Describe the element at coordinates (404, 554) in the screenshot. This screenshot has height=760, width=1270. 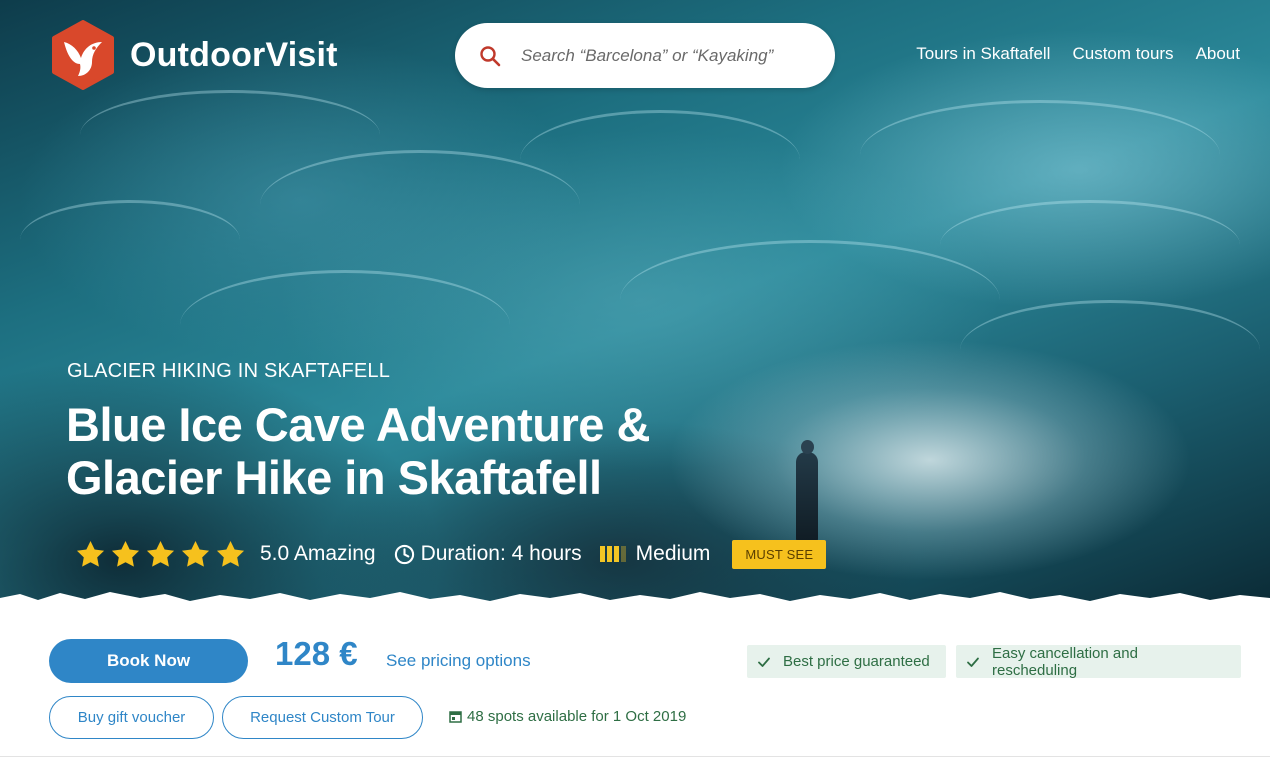
I see `clock-icon` at that location.